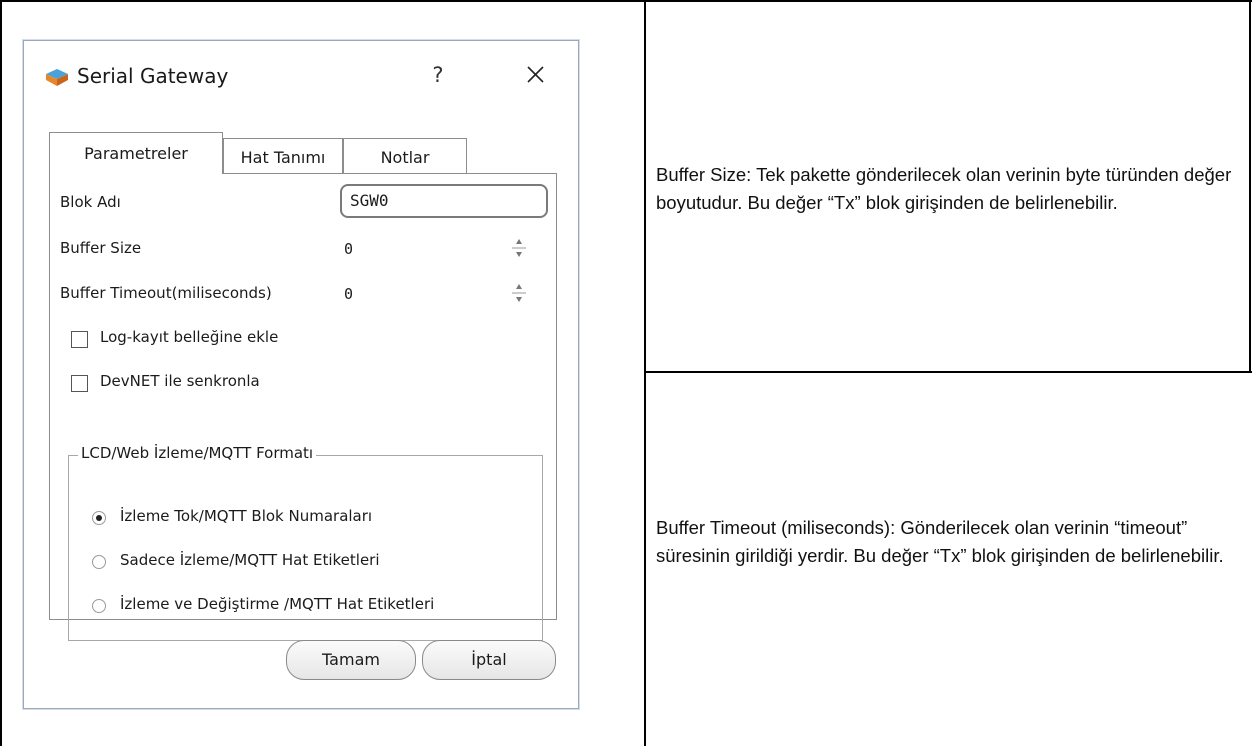 This screenshot has height=746, width=1252. I want to click on tab-notlar: Notlar, so click(405, 157).